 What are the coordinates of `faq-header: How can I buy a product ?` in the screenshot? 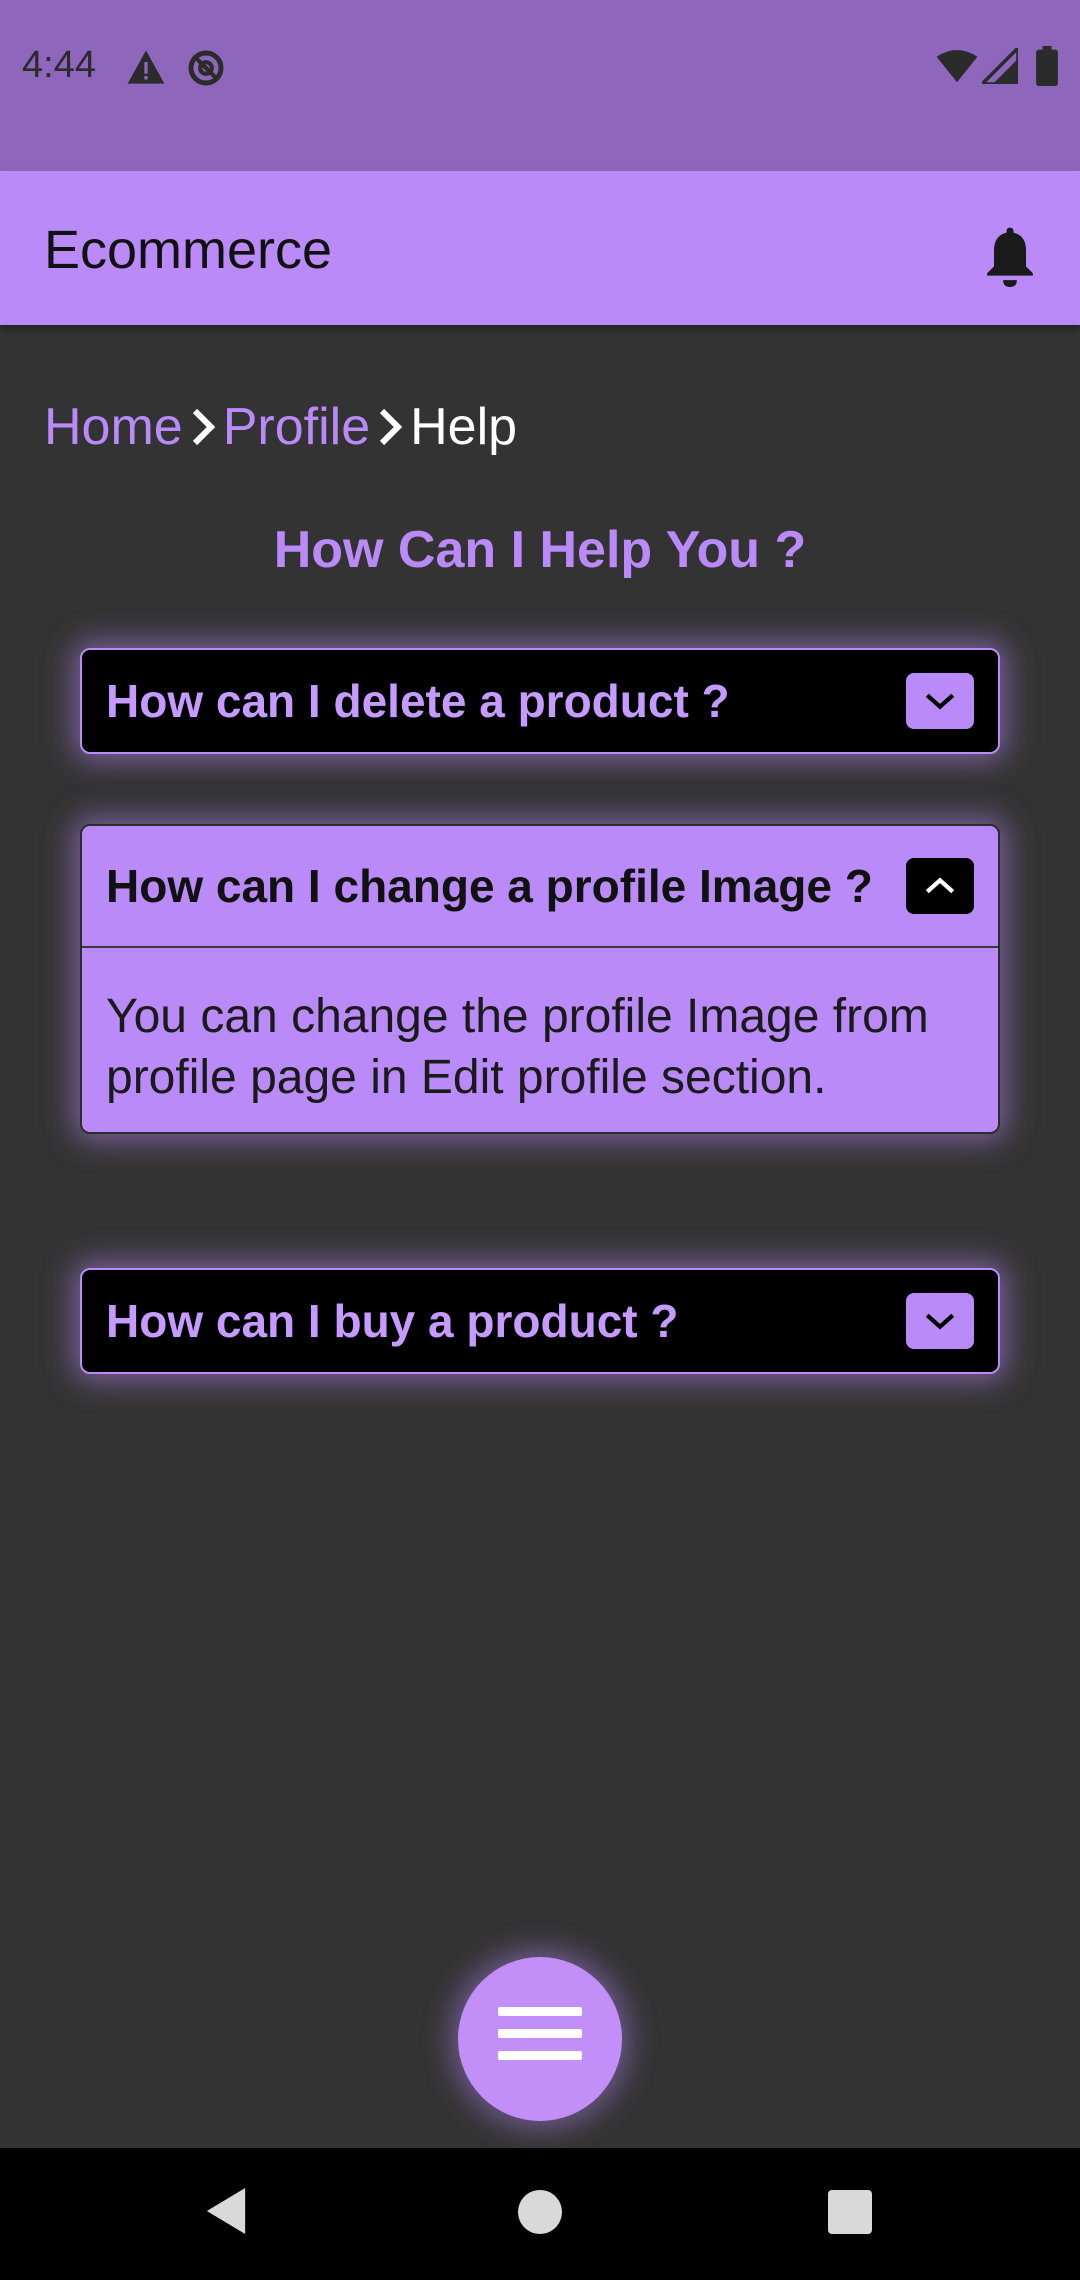 It's located at (540, 1321).